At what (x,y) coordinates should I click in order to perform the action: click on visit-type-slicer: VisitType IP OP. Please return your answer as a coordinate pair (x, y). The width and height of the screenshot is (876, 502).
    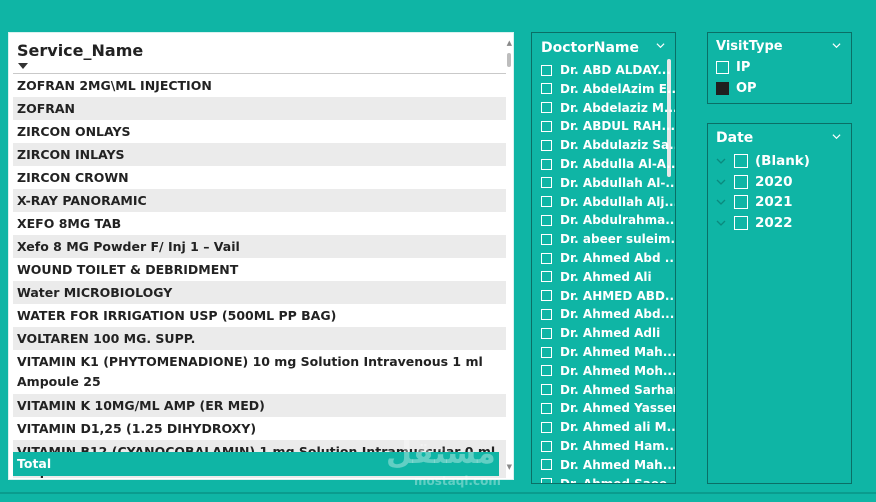
    Looking at the image, I should click on (779, 68).